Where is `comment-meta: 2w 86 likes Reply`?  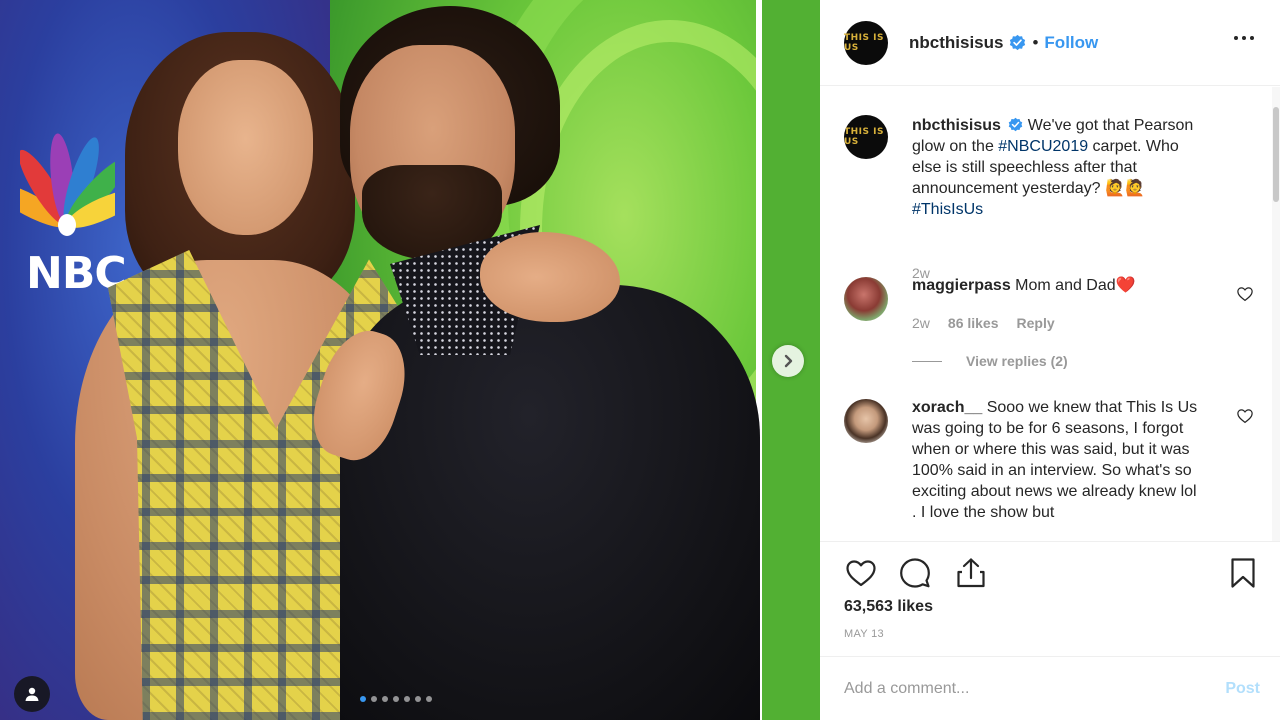
comment-meta: 2w 86 likes Reply is located at coordinates (983, 323).